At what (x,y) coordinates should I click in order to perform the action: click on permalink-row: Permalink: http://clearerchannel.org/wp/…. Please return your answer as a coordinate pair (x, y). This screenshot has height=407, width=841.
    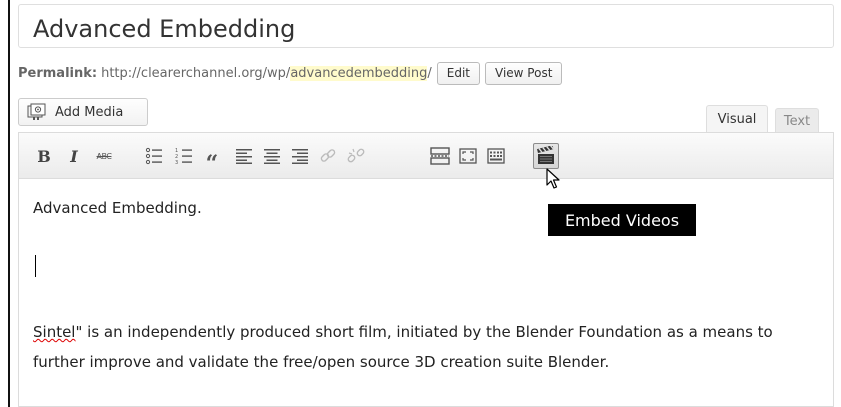
    Looking at the image, I should click on (290, 73).